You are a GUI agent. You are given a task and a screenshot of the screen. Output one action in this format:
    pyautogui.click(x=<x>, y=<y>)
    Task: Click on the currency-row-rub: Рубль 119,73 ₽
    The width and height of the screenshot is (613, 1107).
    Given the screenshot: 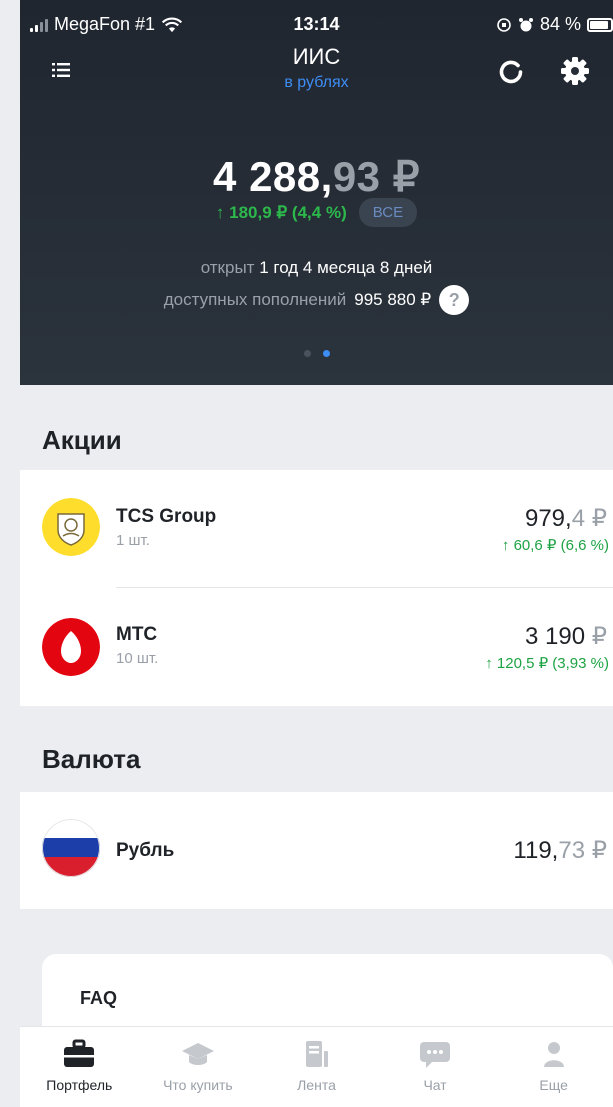 What is the action you would take?
    pyautogui.click(x=316, y=850)
    